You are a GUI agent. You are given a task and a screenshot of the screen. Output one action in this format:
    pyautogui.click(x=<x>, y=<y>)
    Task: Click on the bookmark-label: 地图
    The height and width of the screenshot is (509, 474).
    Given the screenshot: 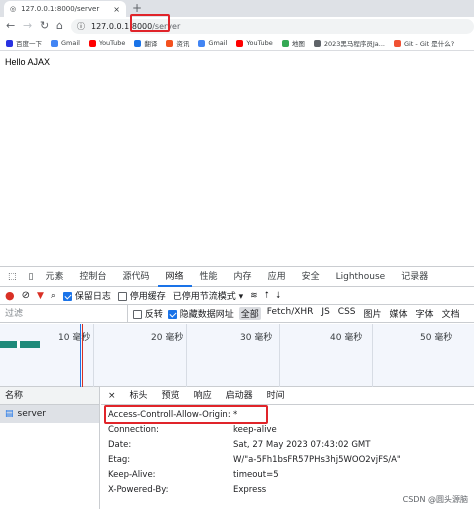 What is the action you would take?
    pyautogui.click(x=298, y=43)
    